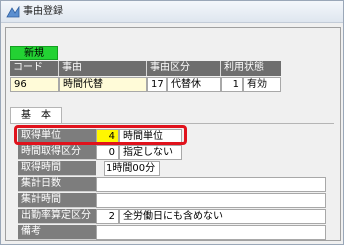 The image size is (344, 245). What do you see at coordinates (57, 152) in the screenshot?
I see `label-hourly-division: 時間取得区分` at bounding box center [57, 152].